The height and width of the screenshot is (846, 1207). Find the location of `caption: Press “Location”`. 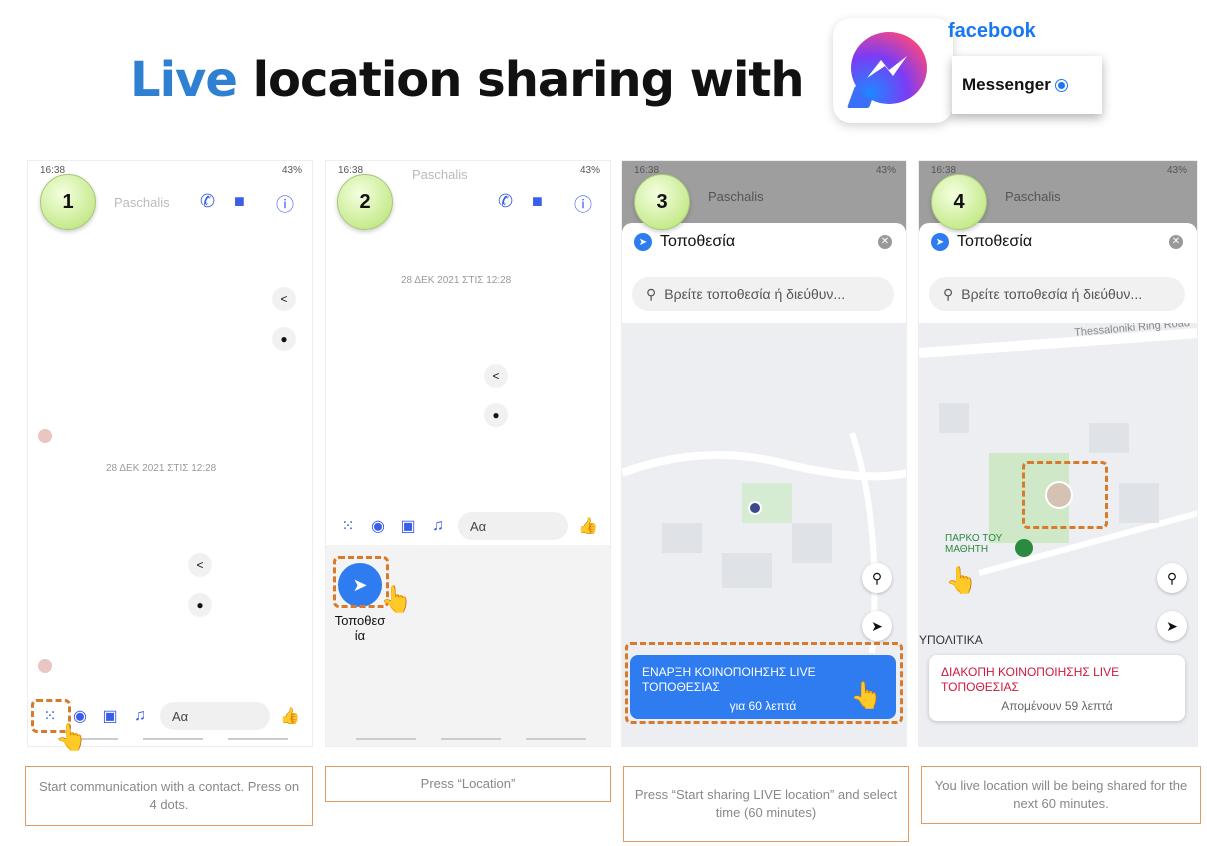

caption: Press “Location” is located at coordinates (468, 784).